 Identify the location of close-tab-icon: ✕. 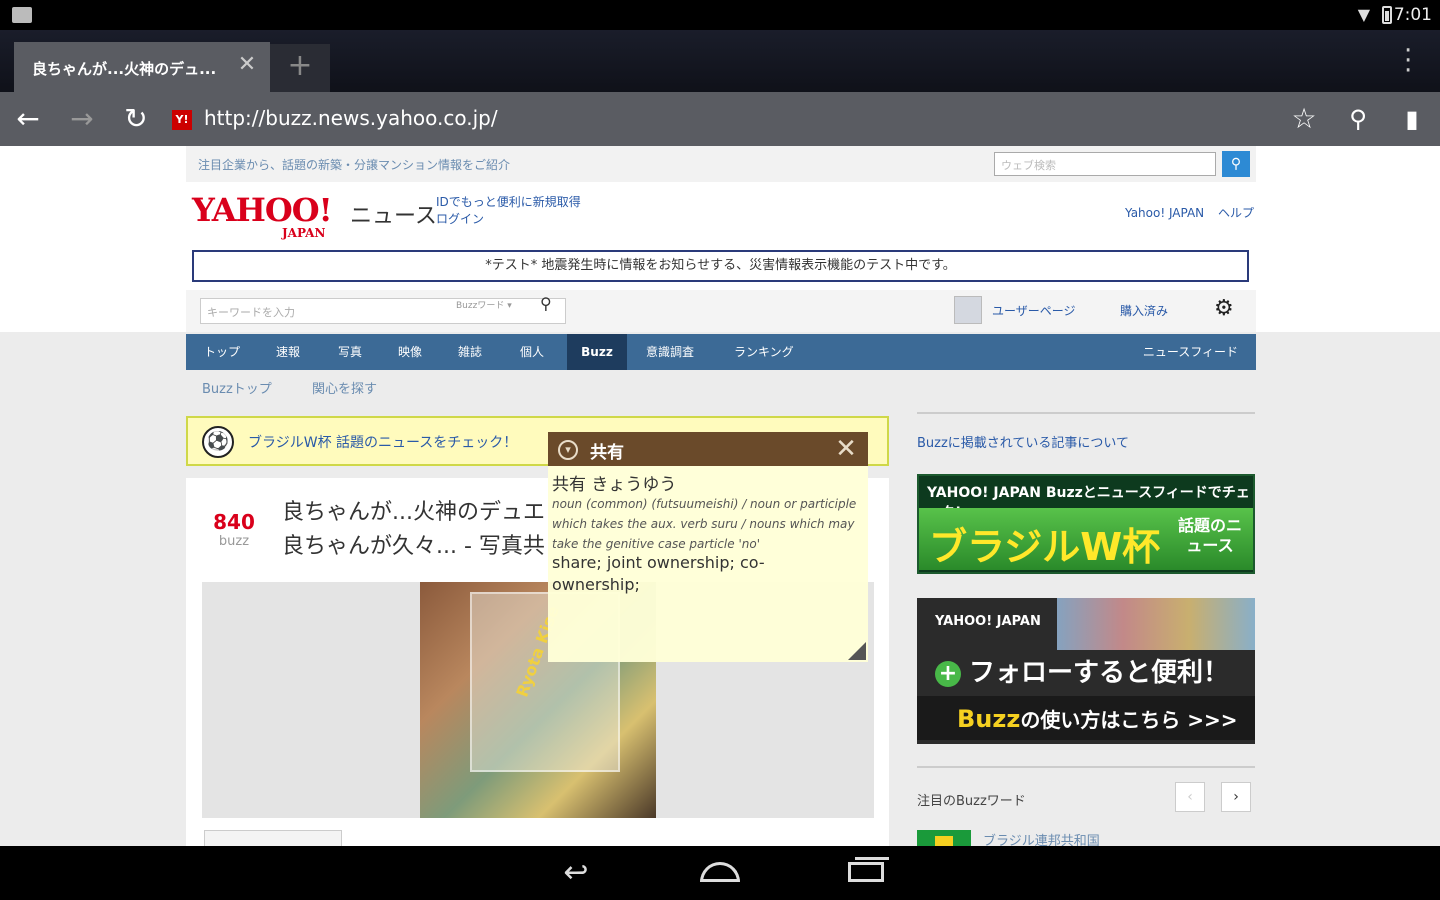
(247, 65).